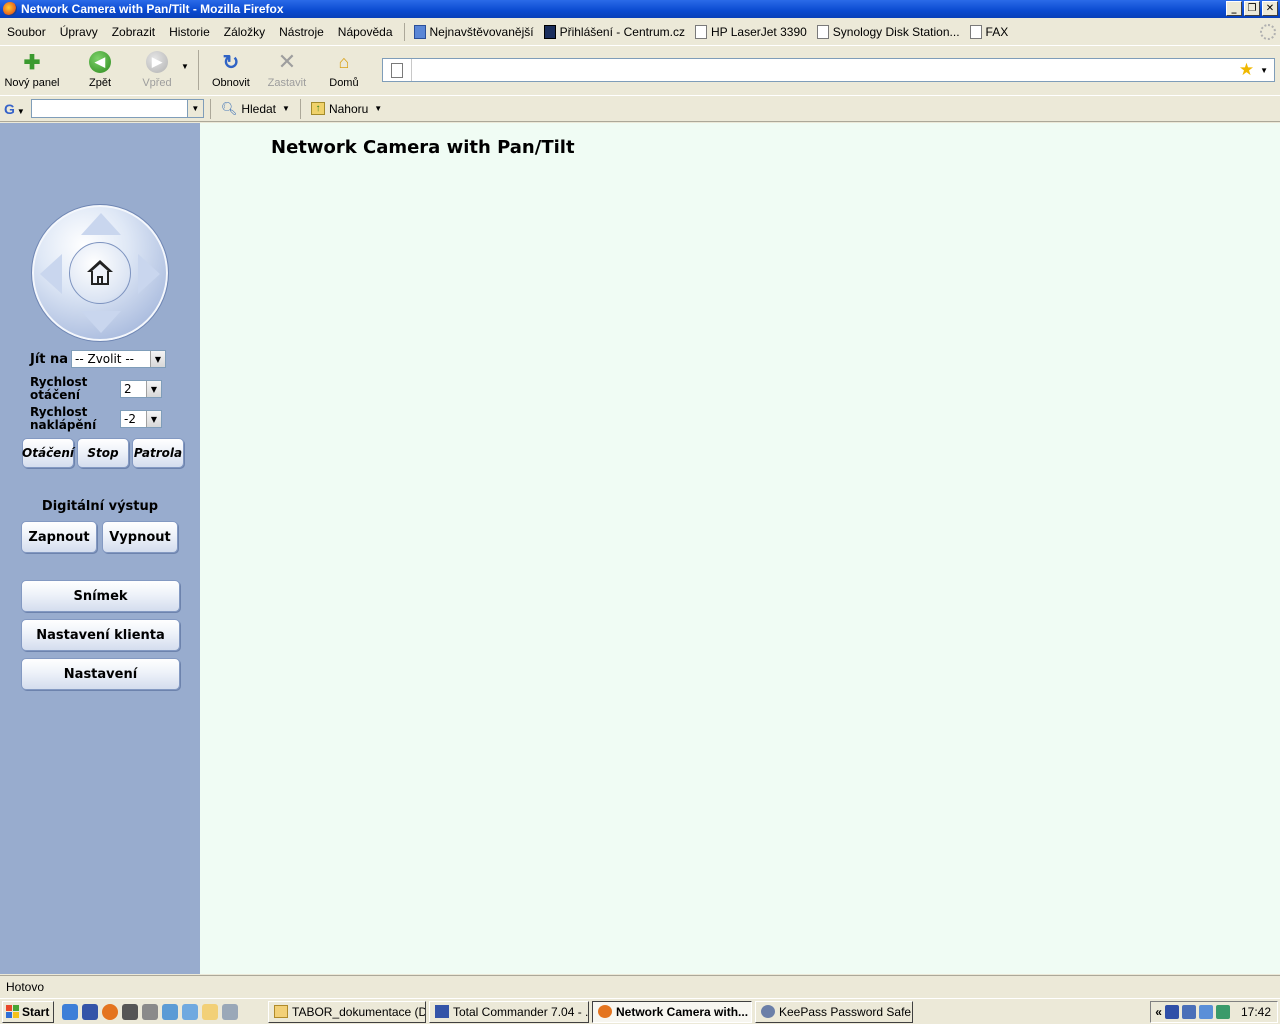 This screenshot has width=1280, height=1024. I want to click on pan-button: Otáčení, so click(48, 453).